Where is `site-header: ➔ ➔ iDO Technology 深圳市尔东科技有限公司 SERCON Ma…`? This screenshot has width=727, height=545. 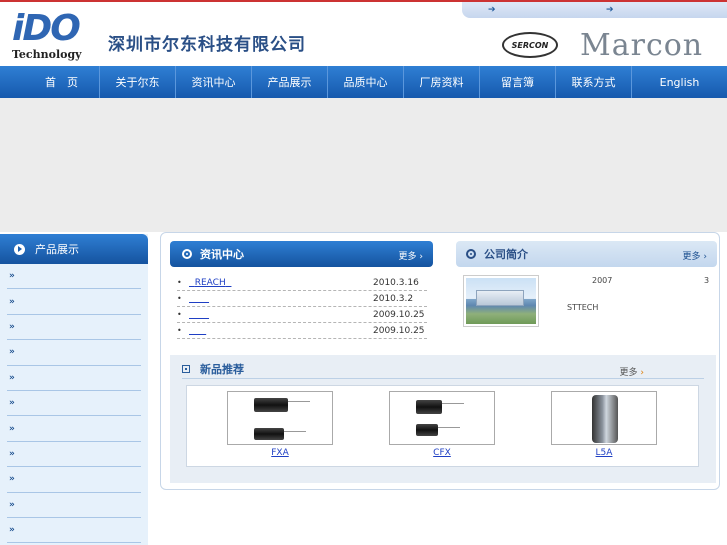
site-header: ➔ ➔ iDO Technology 深圳市尔东科技有限公司 SERCON Ma… is located at coordinates (363, 33).